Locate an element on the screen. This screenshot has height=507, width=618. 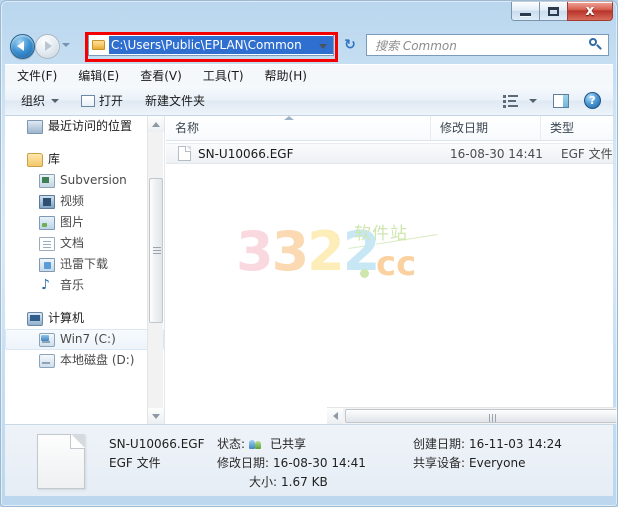
sidebar-item-win7-c: Win7 (C:) is located at coordinates (84, 339).